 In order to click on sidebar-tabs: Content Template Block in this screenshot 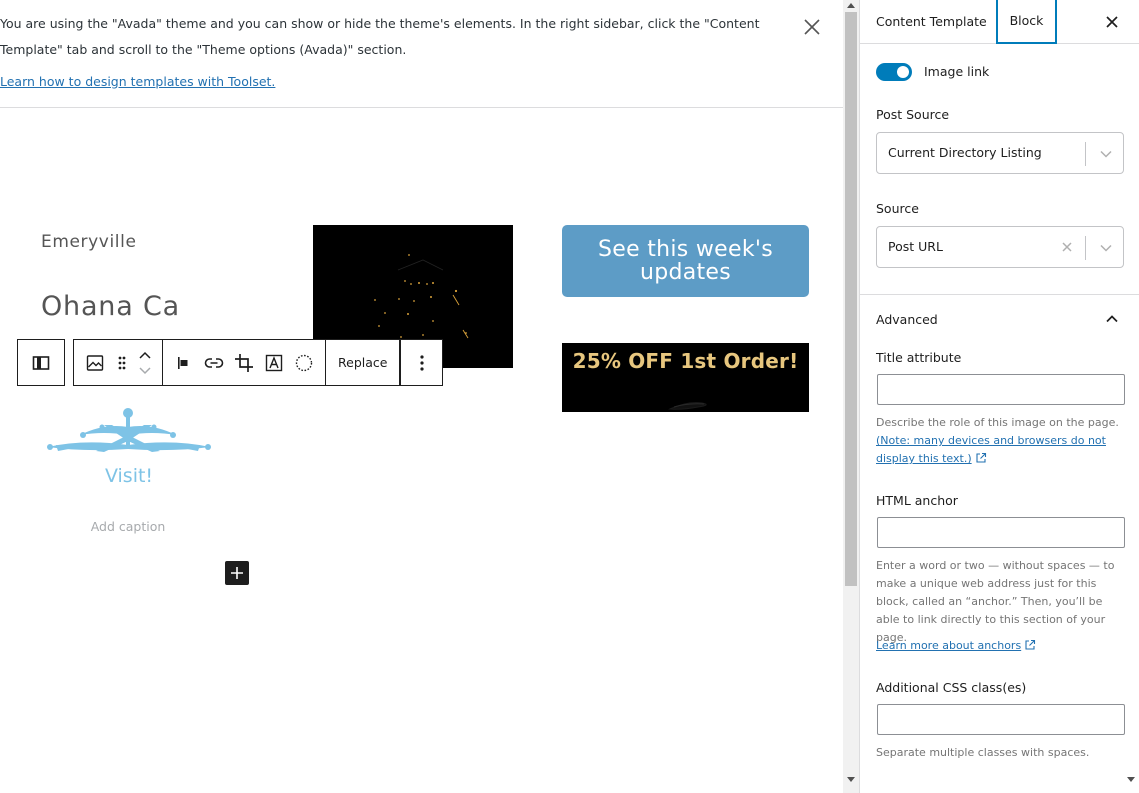, I will do `click(999, 22)`.